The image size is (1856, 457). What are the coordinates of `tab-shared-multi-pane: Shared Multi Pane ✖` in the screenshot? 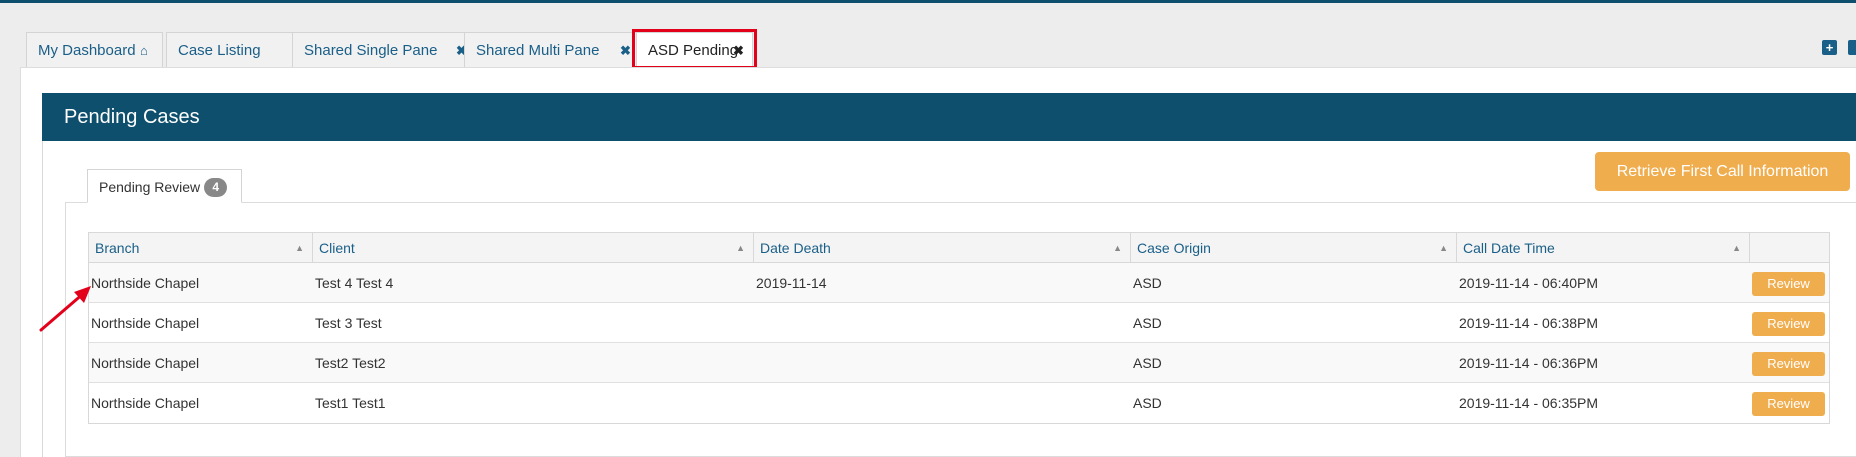 It's located at (553, 50).